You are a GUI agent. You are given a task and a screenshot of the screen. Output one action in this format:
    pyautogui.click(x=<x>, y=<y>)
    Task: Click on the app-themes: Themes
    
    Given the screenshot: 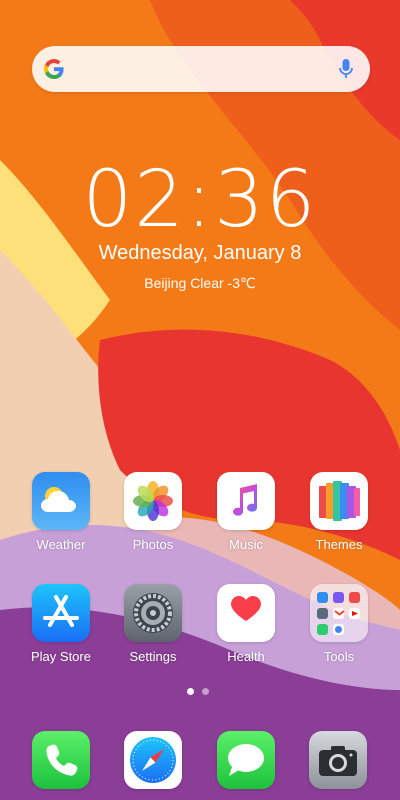 What is the action you would take?
    pyautogui.click(x=339, y=512)
    